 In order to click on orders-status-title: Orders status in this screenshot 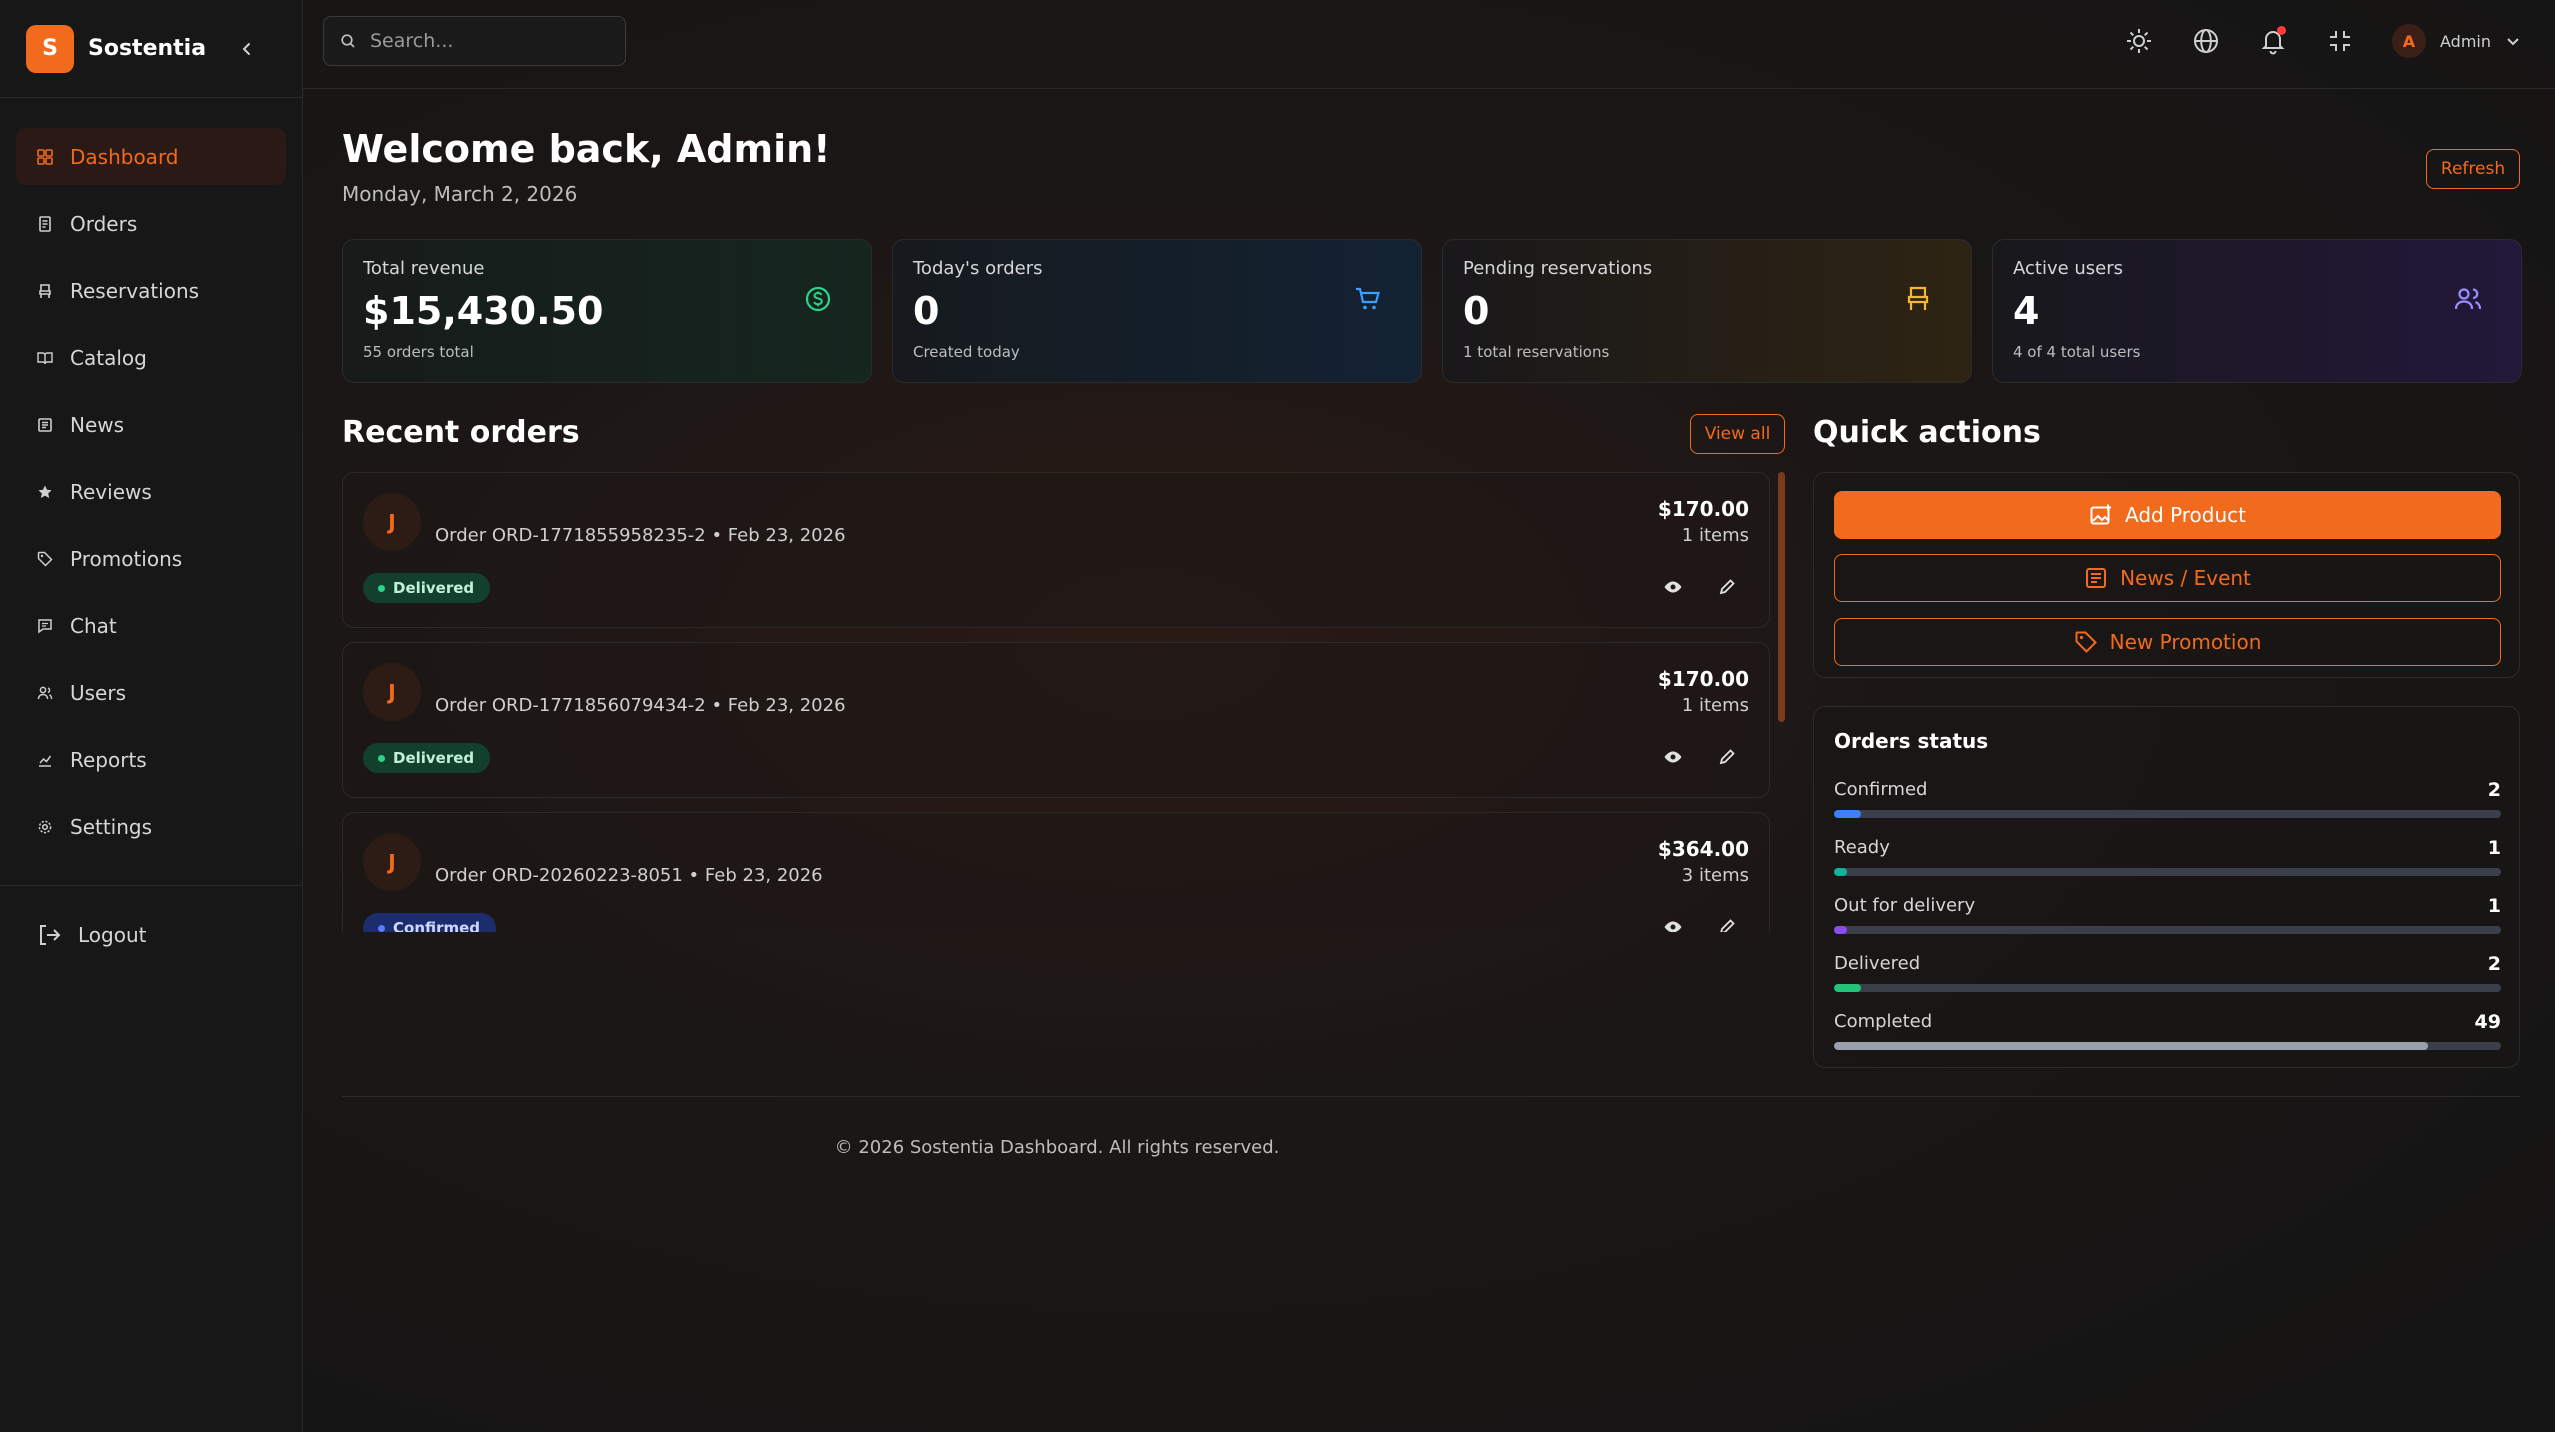, I will do `click(1911, 741)`.